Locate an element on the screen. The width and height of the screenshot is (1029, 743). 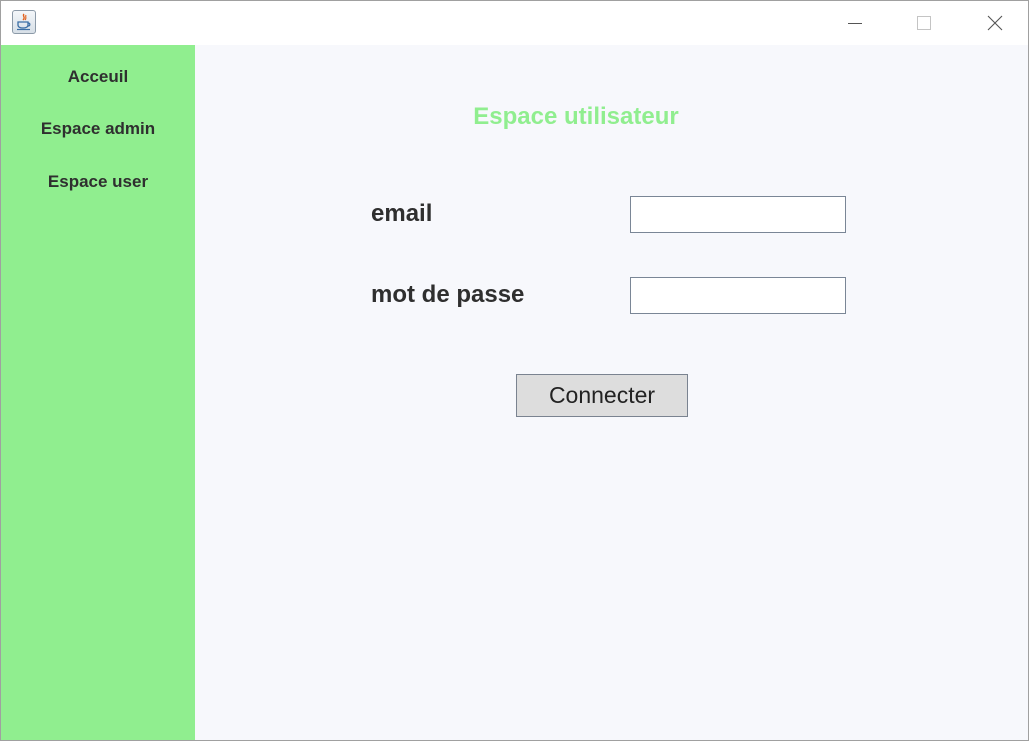
java-coffee-cup-icon is located at coordinates (24, 22).